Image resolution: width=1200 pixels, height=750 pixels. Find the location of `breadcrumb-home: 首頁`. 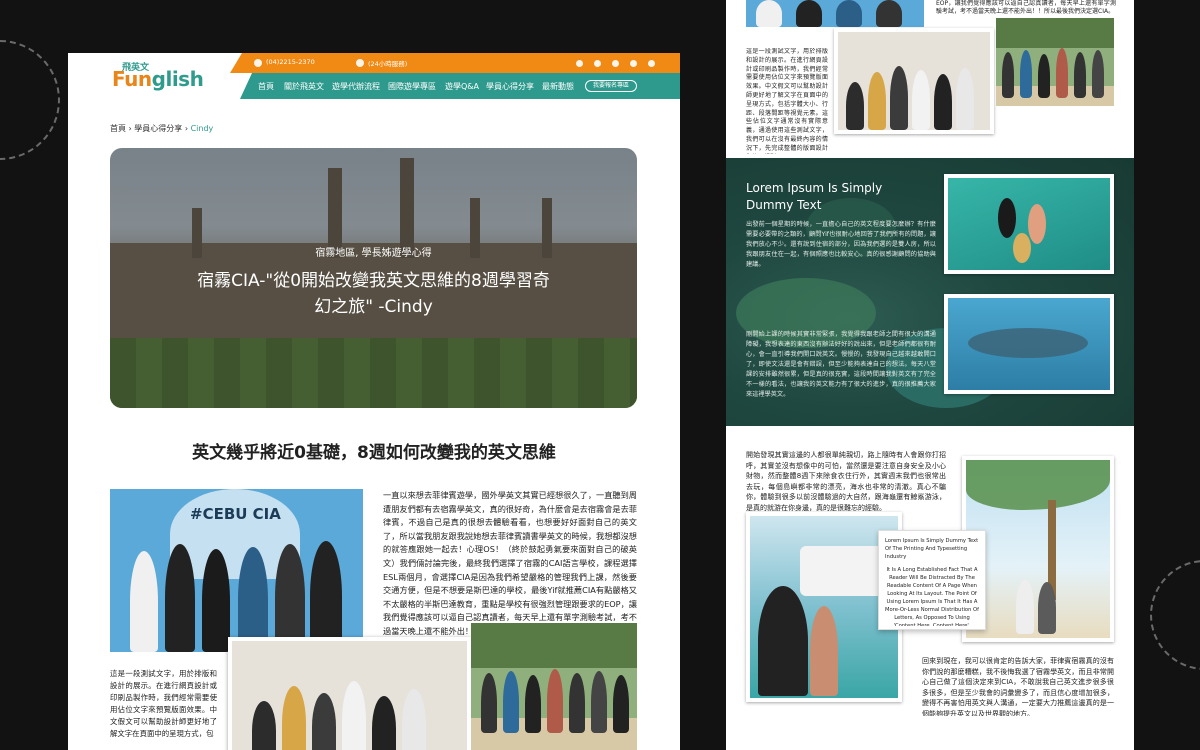

breadcrumb-home: 首頁 is located at coordinates (118, 128).